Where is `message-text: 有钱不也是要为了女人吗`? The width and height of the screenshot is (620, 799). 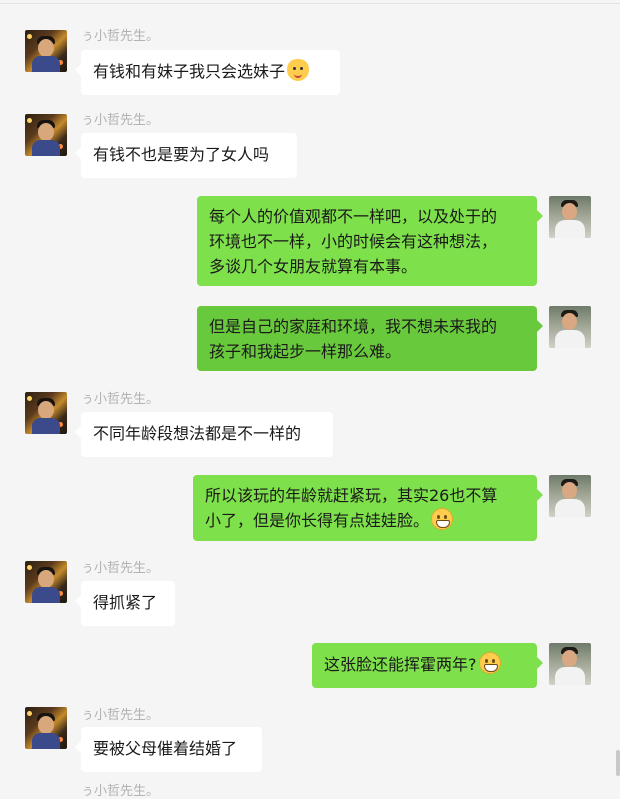
message-text: 有钱不也是要为了女人吗 is located at coordinates (181, 154).